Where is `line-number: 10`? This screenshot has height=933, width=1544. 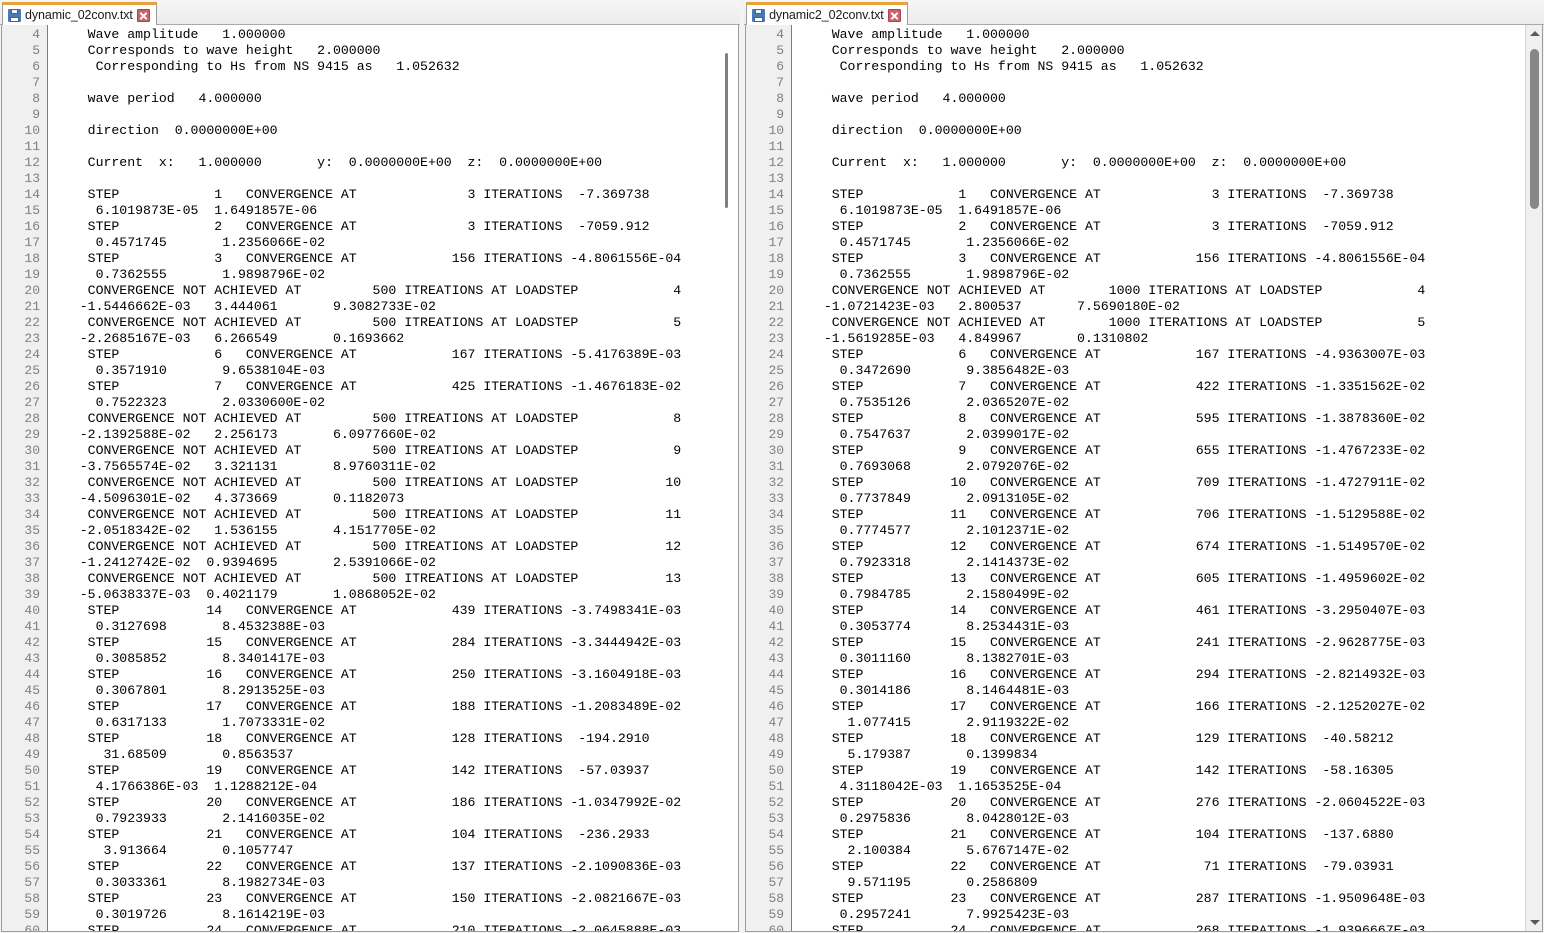 line-number: 10 is located at coordinates (32, 130).